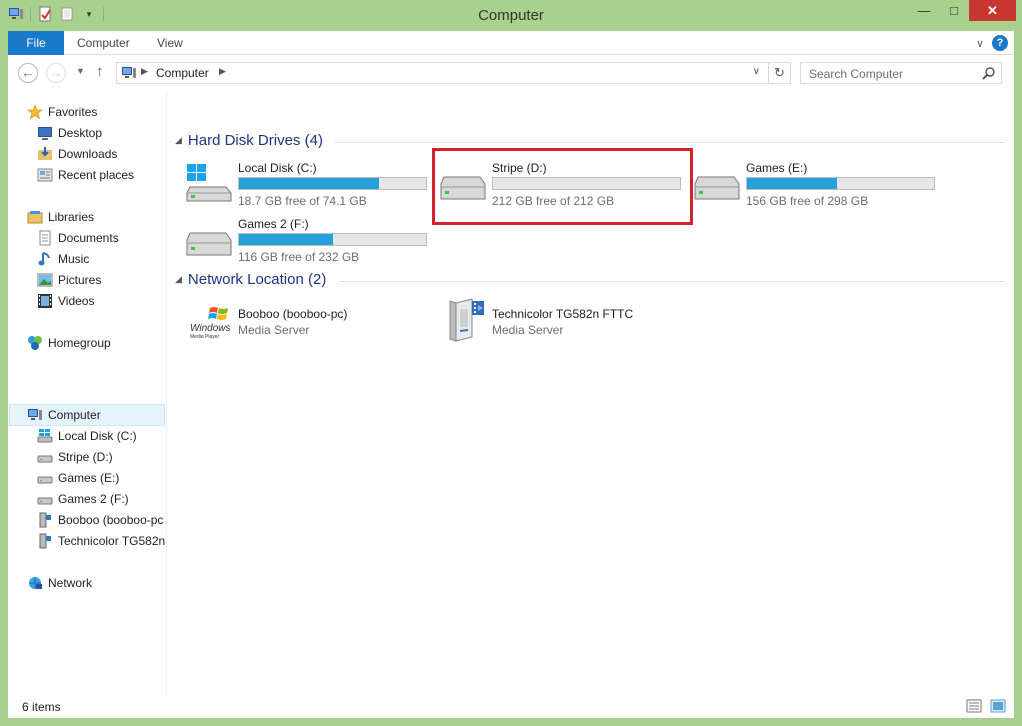  Describe the element at coordinates (45, 238) in the screenshot. I see `documents-icon` at that location.